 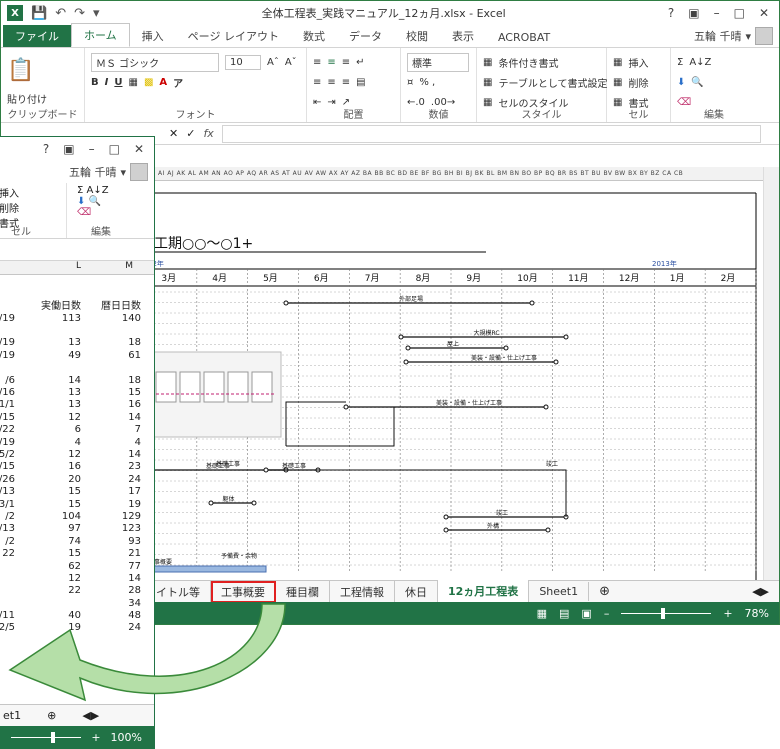 What do you see at coordinates (331, 62) in the screenshot?
I see `align-middle-icon: ≡` at bounding box center [331, 62].